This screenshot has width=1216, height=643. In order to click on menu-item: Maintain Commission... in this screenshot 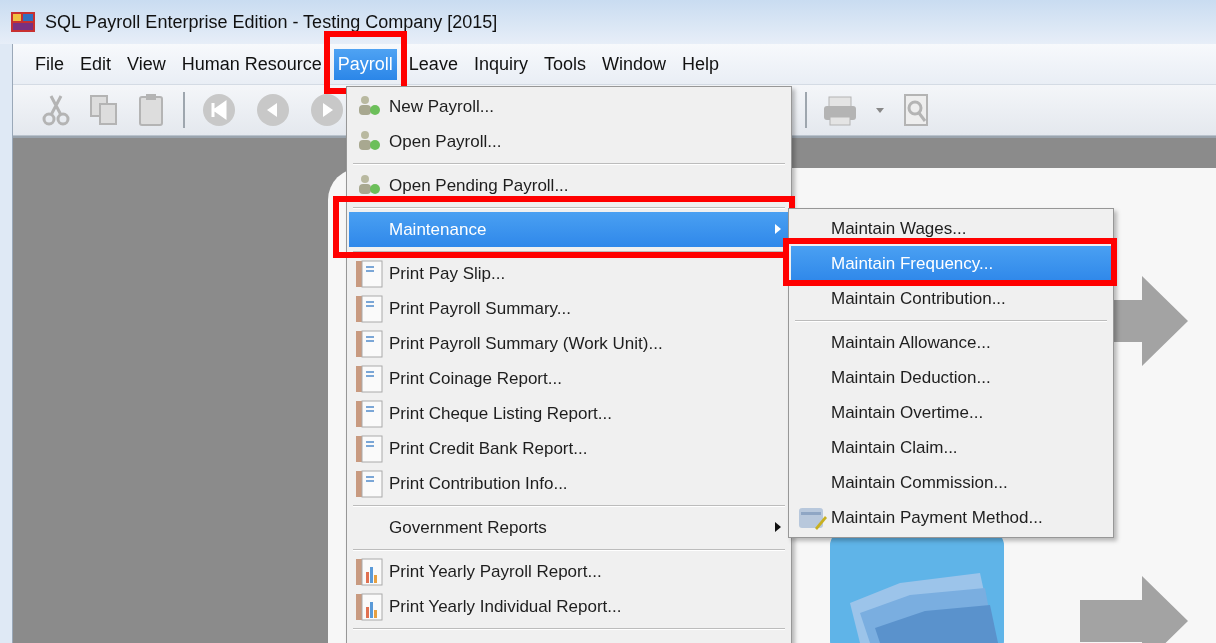, I will do `click(951, 482)`.